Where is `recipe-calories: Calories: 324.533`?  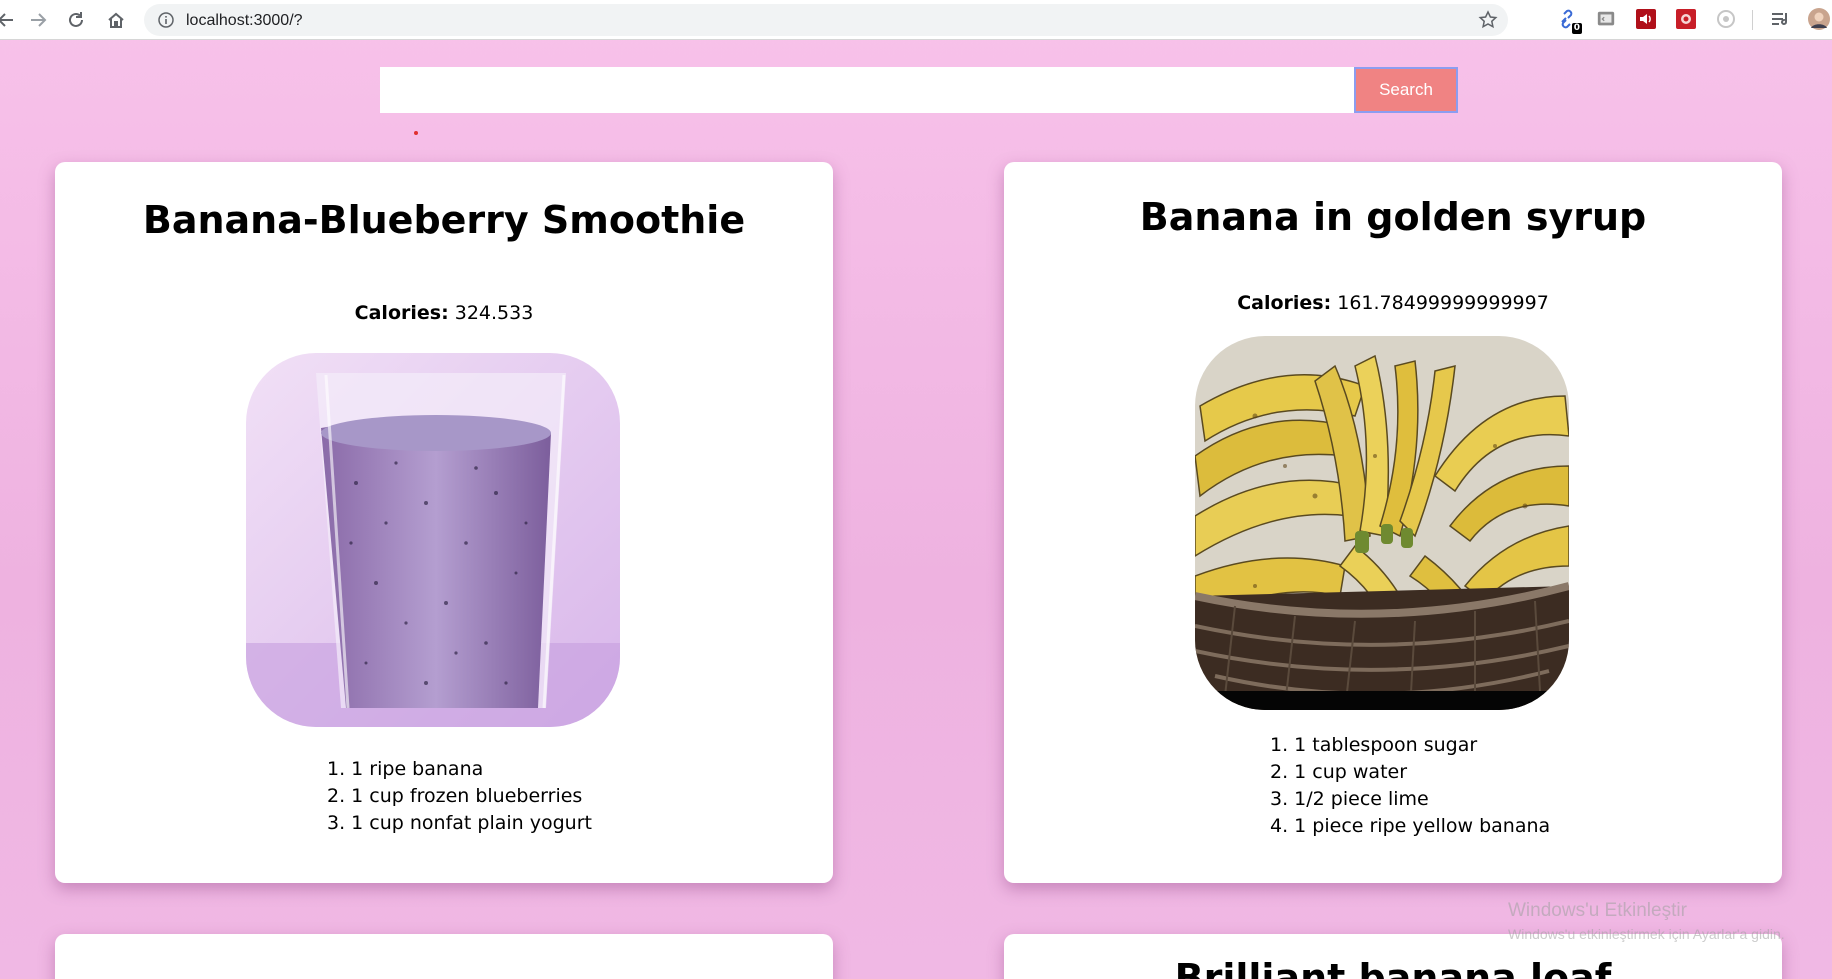 recipe-calories: Calories: 324.533 is located at coordinates (444, 313).